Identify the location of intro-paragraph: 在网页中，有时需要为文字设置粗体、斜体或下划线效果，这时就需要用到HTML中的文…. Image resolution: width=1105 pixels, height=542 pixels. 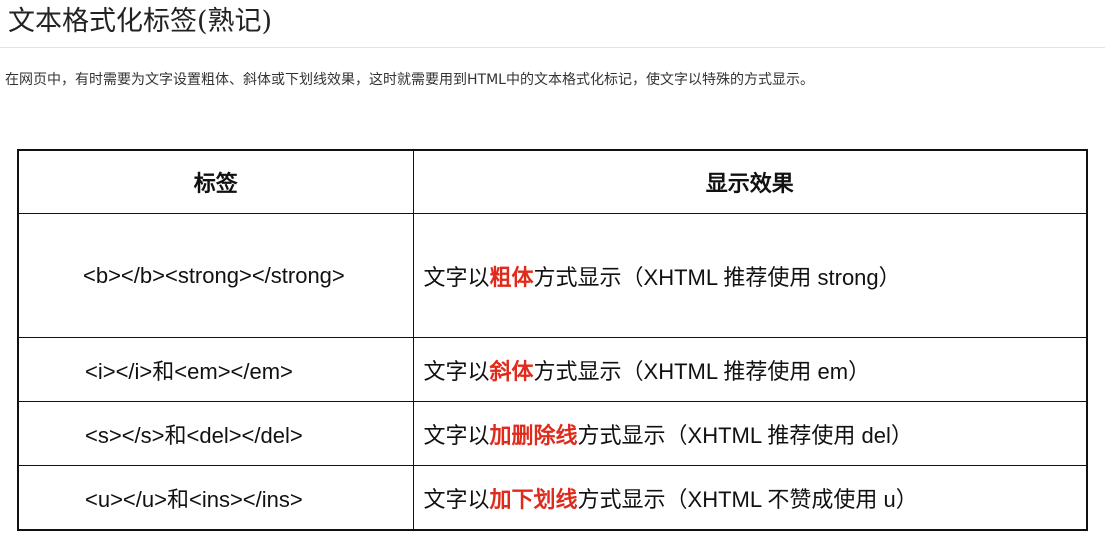
(409, 80).